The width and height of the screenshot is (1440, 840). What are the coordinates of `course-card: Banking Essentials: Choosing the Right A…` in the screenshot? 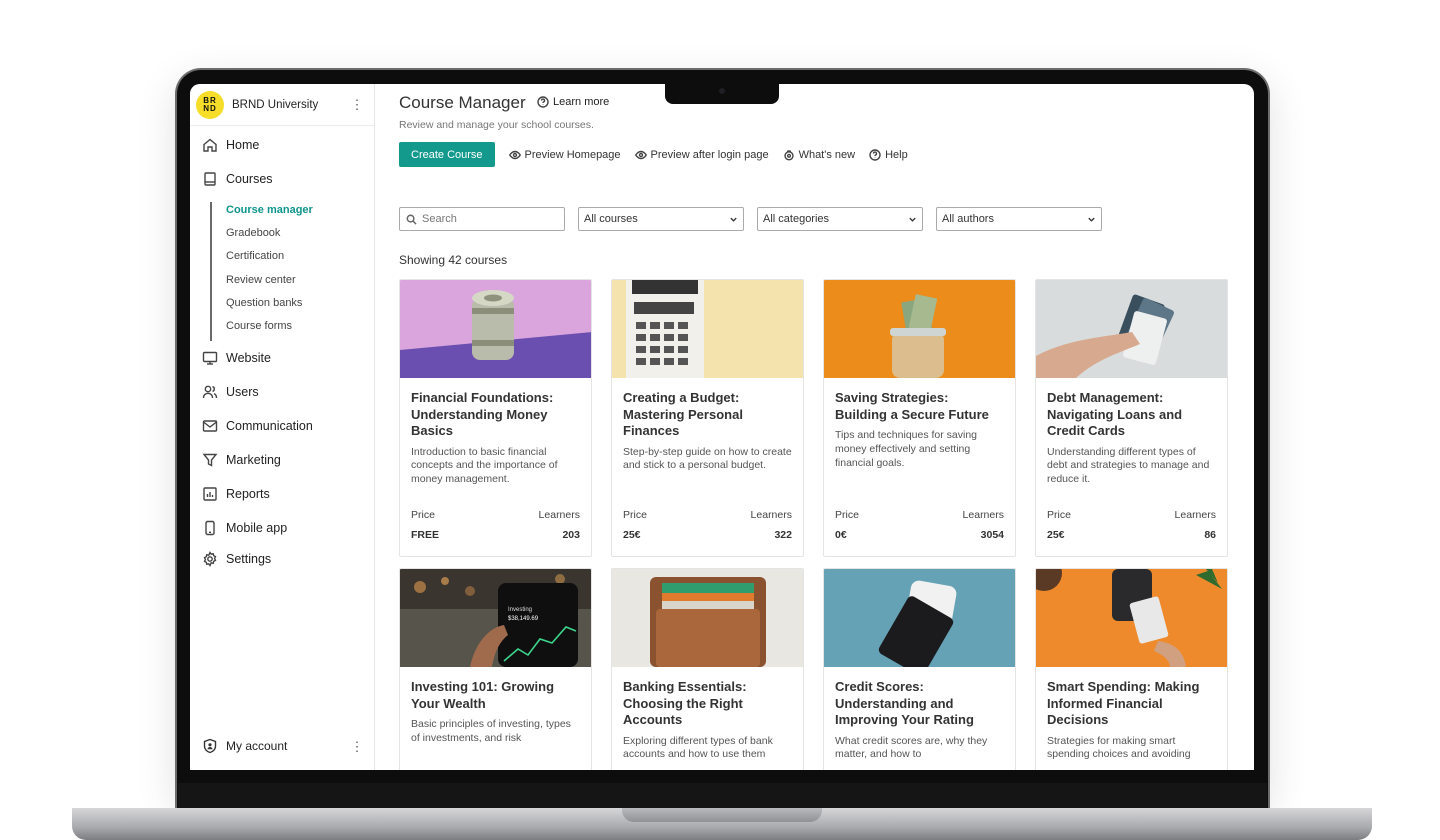 It's located at (707, 669).